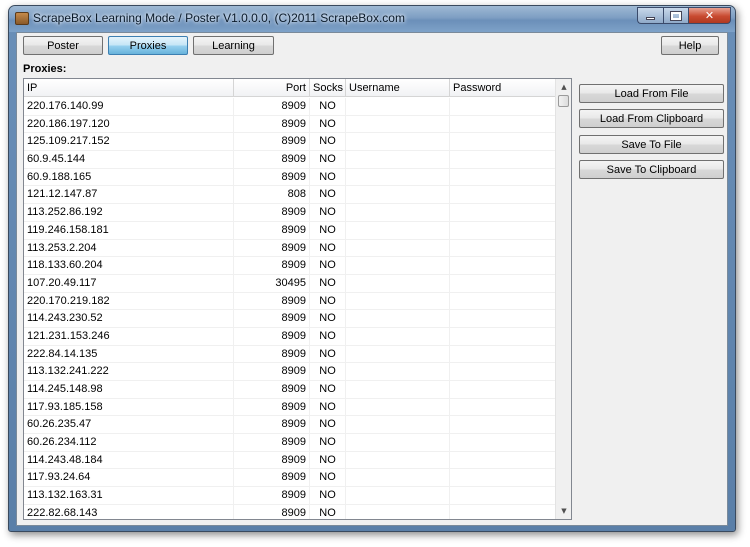  I want to click on table-row: 114.245.148.98 8909 NO, so click(290, 390).